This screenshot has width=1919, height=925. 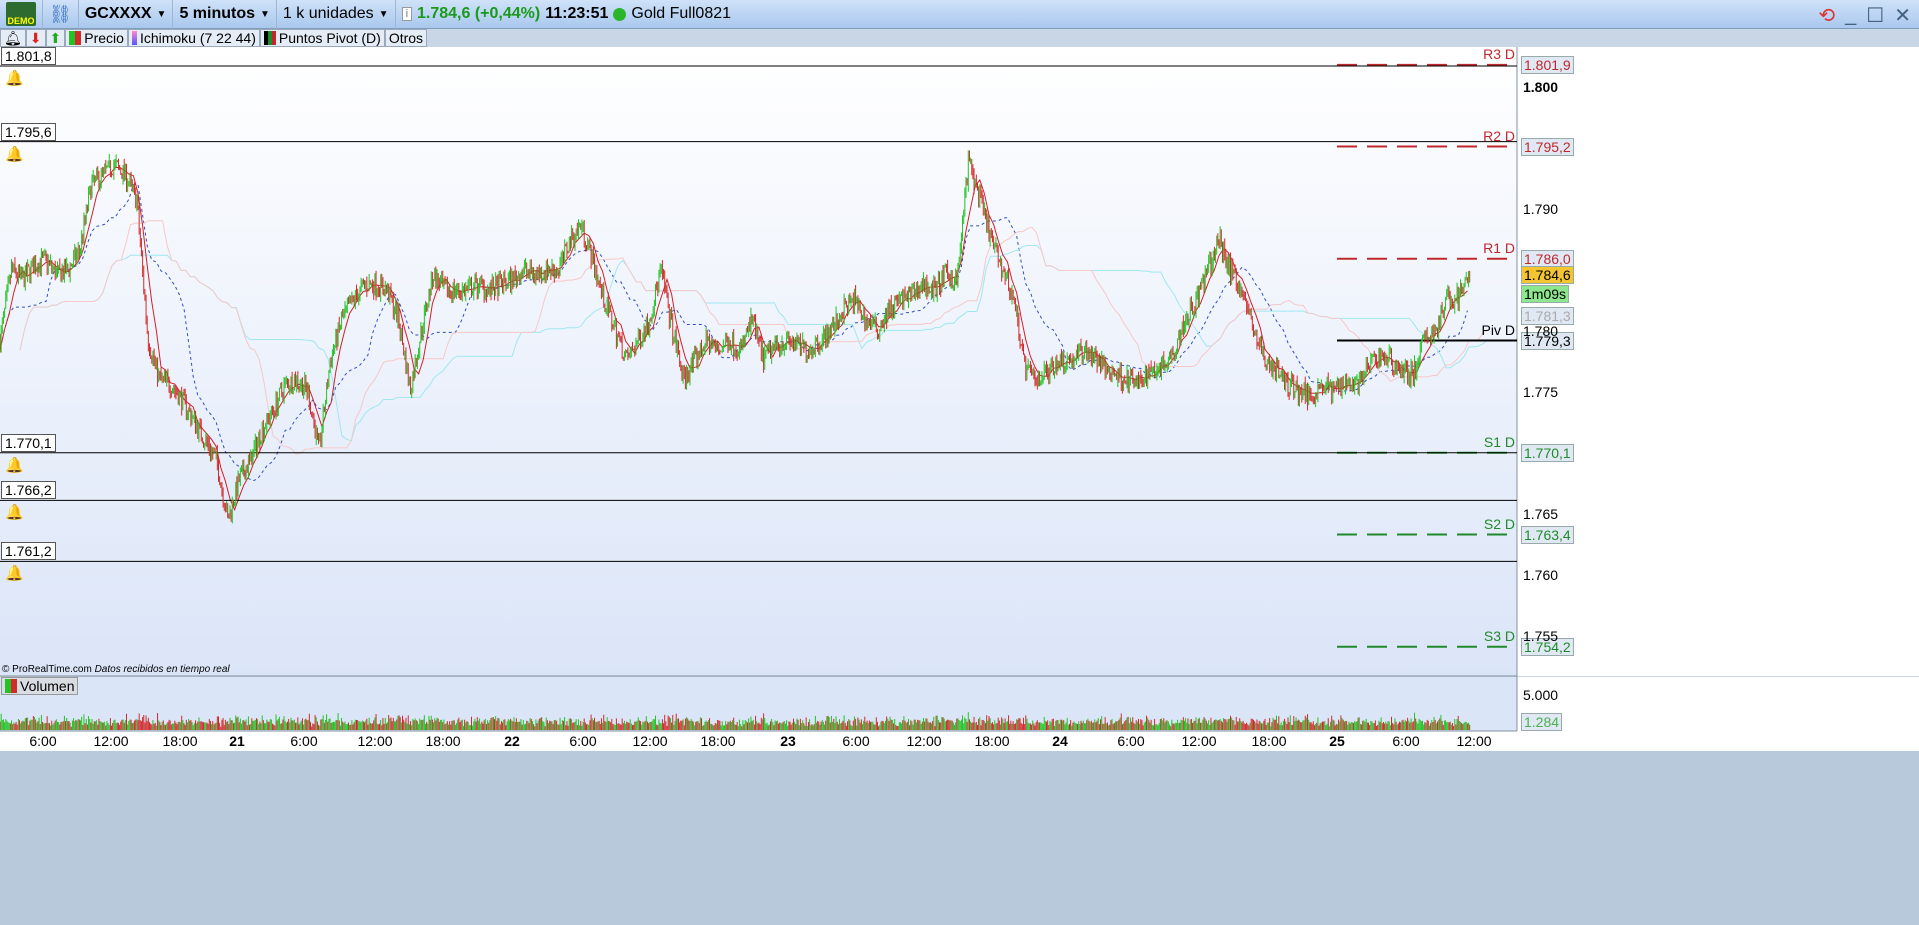 I want to click on volume-axis-tick: 5.000, so click(x=1541, y=695).